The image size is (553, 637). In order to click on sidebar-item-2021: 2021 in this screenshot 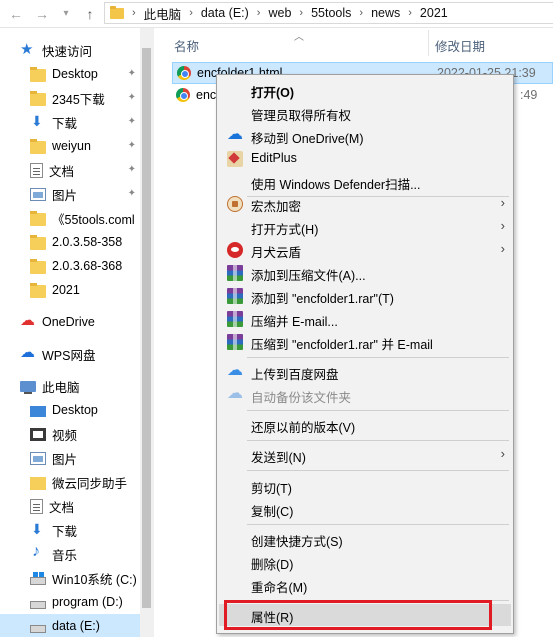, I will do `click(85, 290)`.